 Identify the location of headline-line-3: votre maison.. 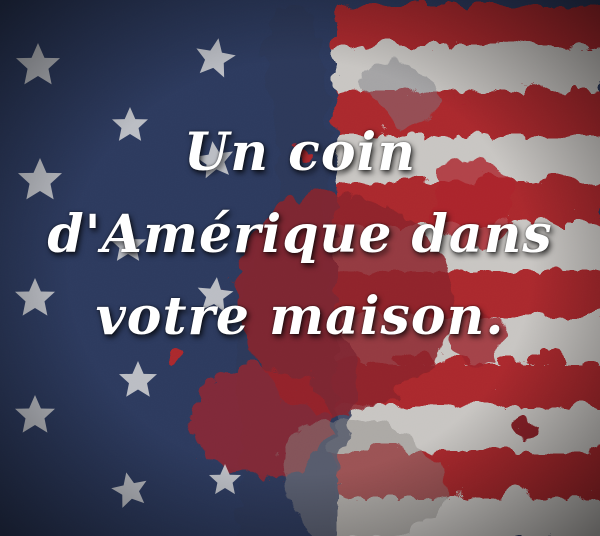
(300, 316).